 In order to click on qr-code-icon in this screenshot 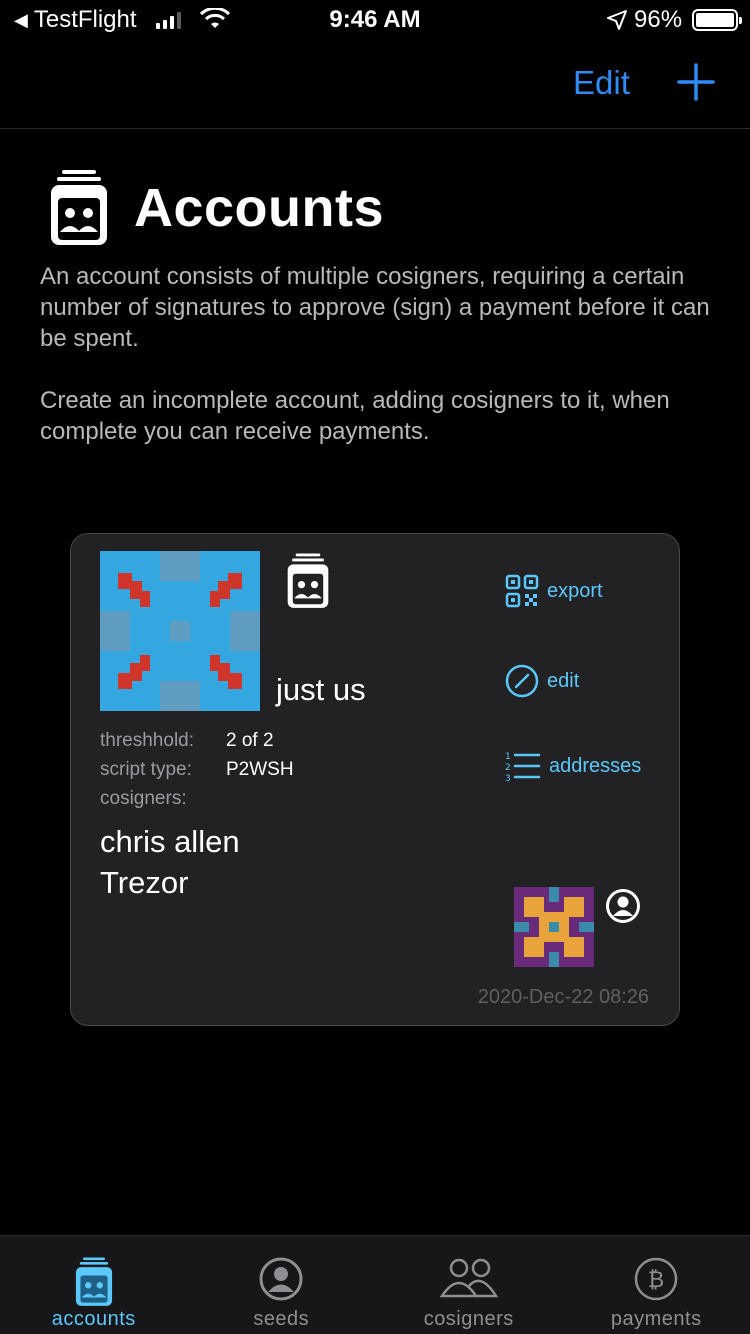, I will do `click(522, 591)`.